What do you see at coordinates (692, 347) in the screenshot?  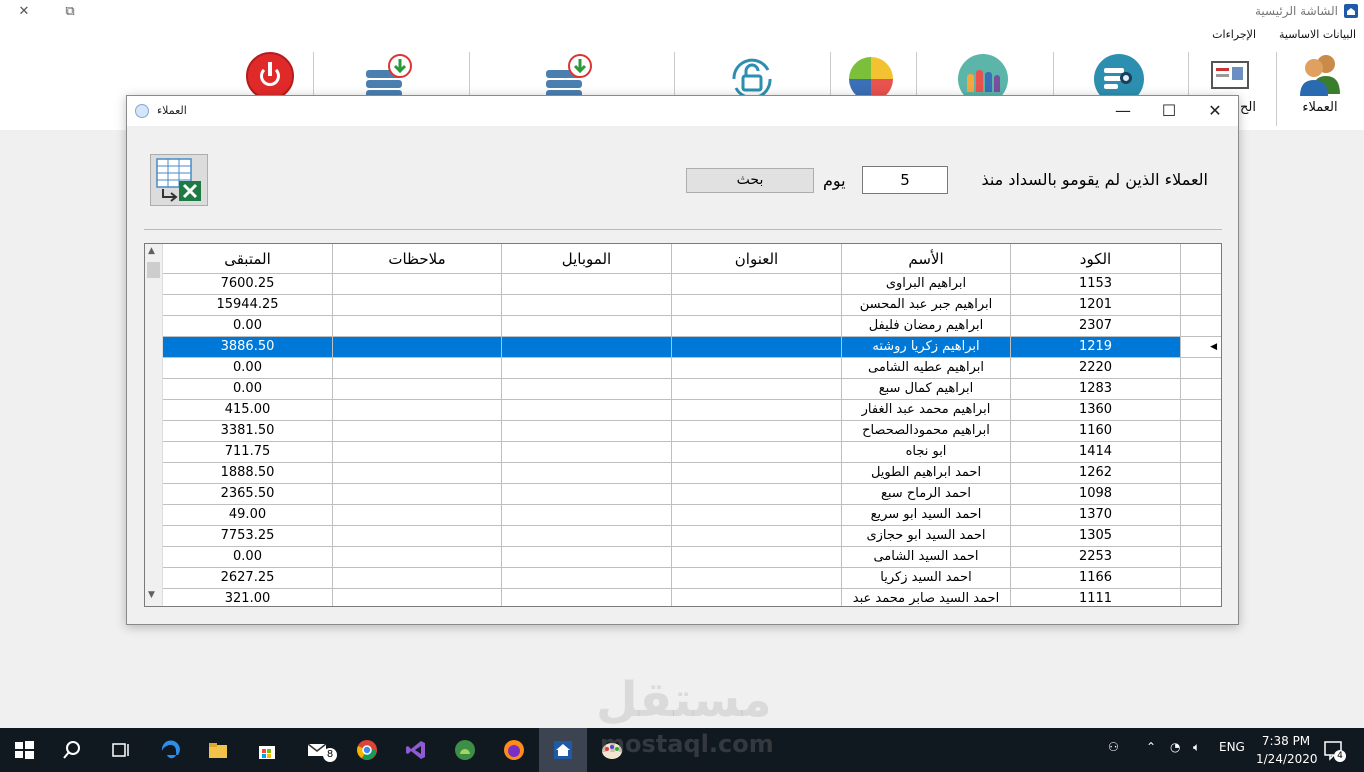 I see `table-row: 3886.50 ابراهيم زكريا روشته 1219 ◀` at bounding box center [692, 347].